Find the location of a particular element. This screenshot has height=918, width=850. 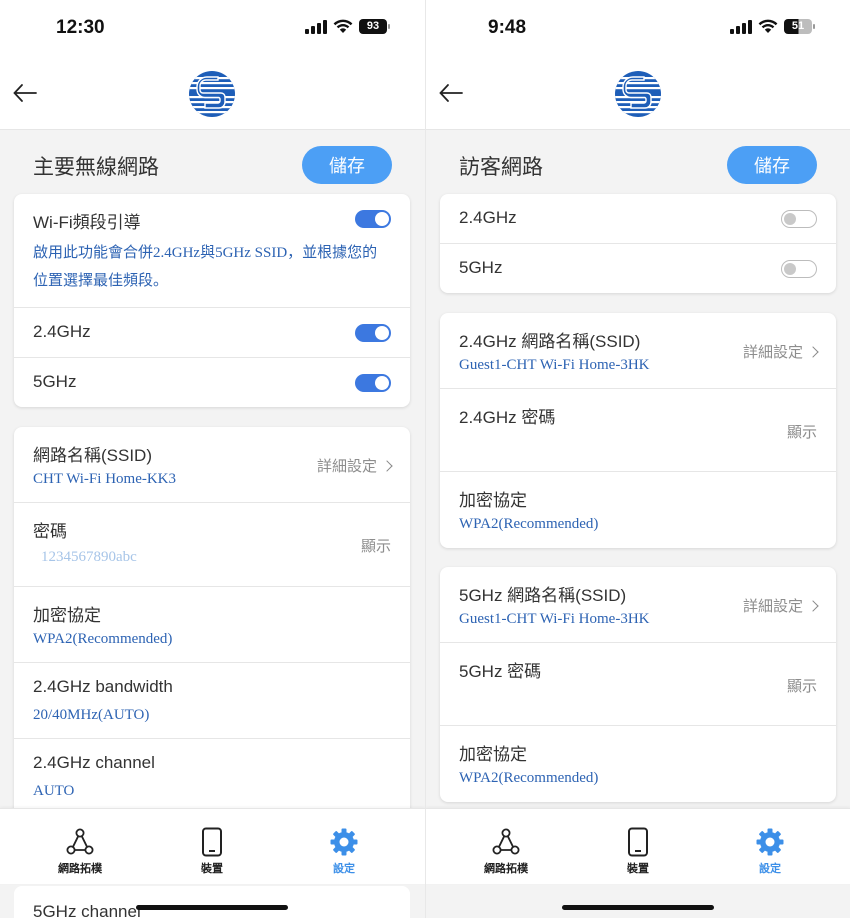

ssid-detail-link: 詳細設定 is located at coordinates (355, 465).